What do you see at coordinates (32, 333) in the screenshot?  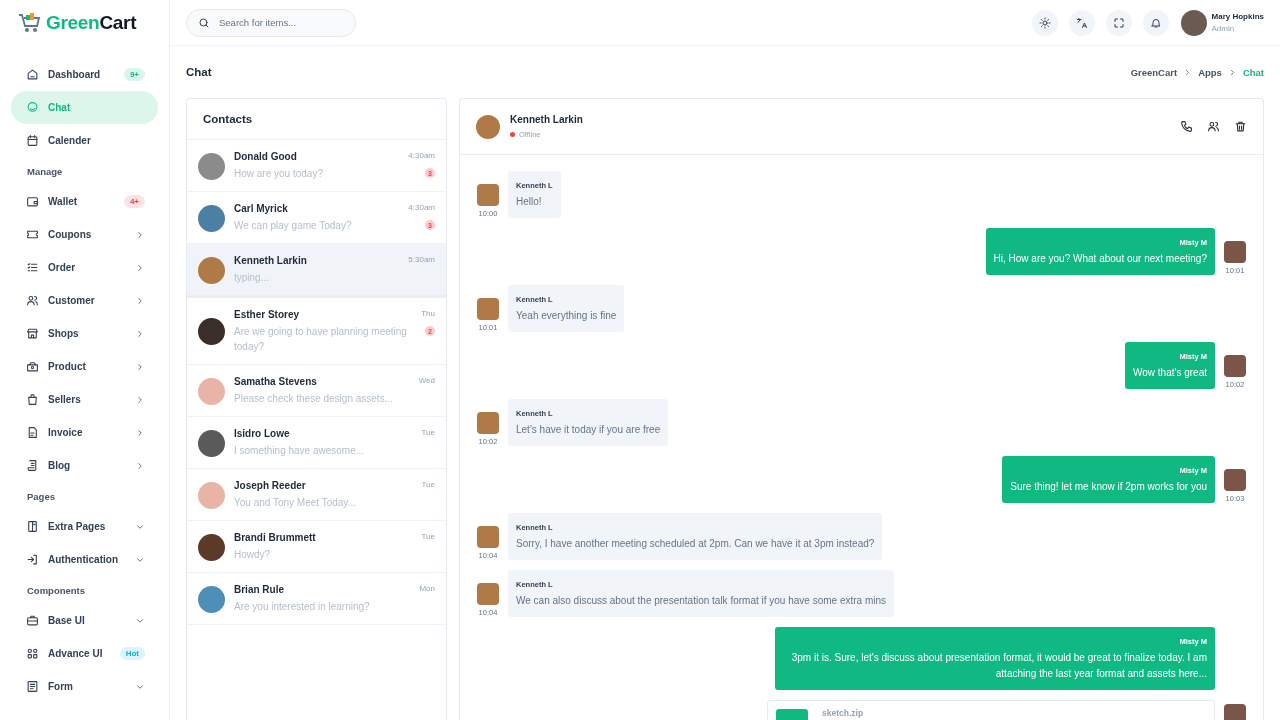 I see `store-icon` at bounding box center [32, 333].